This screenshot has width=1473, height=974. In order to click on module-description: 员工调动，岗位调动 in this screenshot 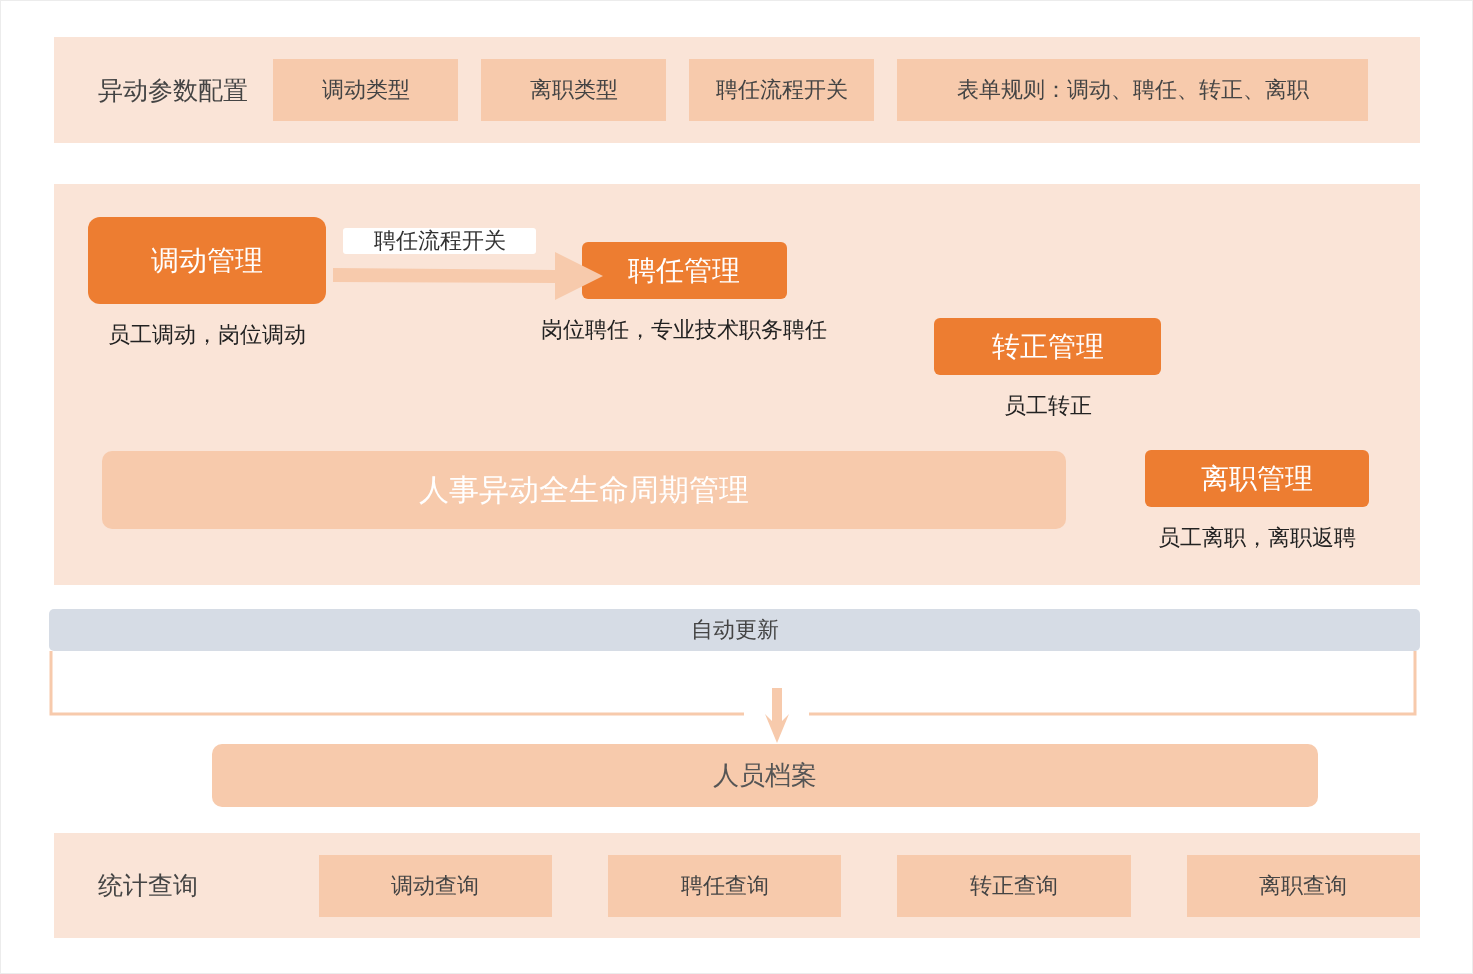, I will do `click(207, 335)`.